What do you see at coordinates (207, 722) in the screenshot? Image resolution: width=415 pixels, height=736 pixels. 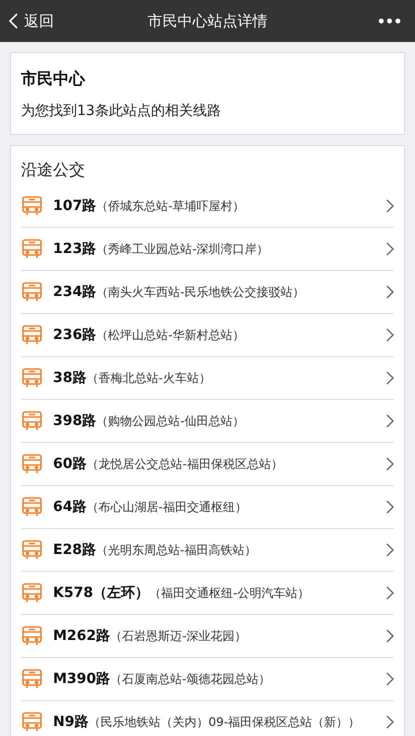 I see `route-text: N9路（民乐地铁站（关内）09-福田保税区总站（新））` at bounding box center [207, 722].